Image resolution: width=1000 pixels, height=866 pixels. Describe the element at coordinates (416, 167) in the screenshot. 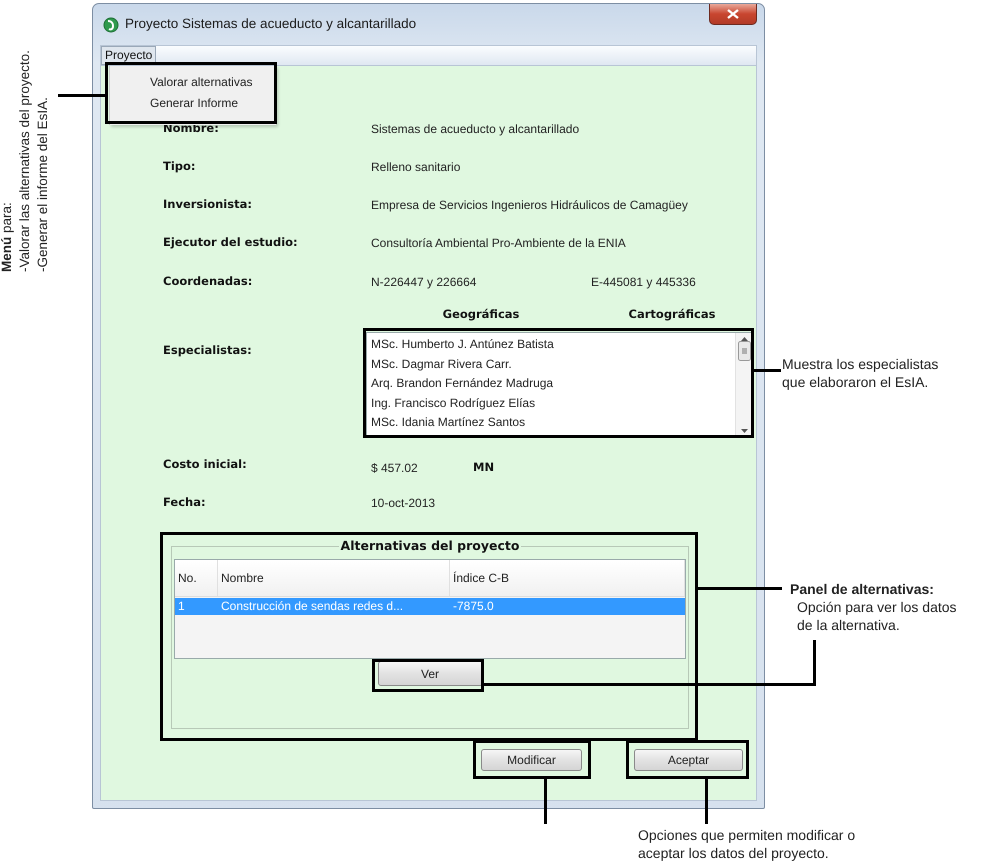

I see `field-value: Relleno sanitario` at that location.